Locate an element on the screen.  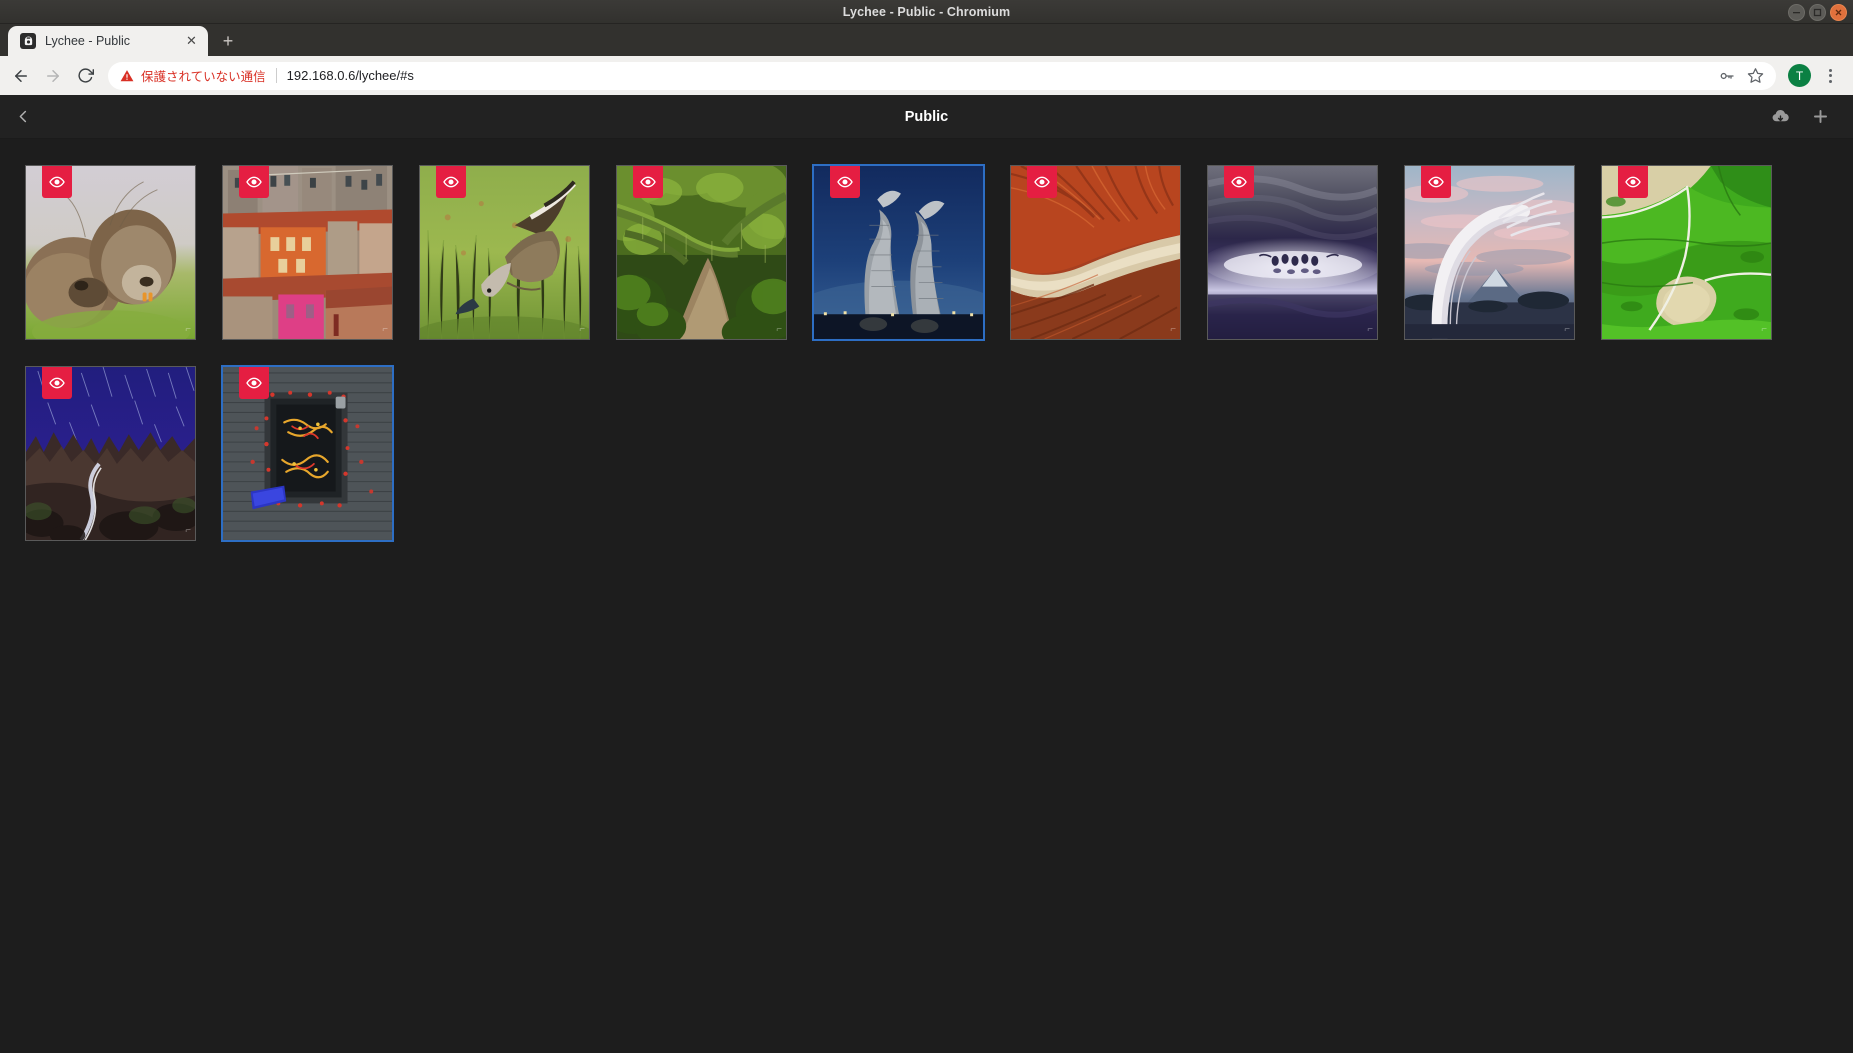
window-maximize-button is located at coordinates (1817, 12).